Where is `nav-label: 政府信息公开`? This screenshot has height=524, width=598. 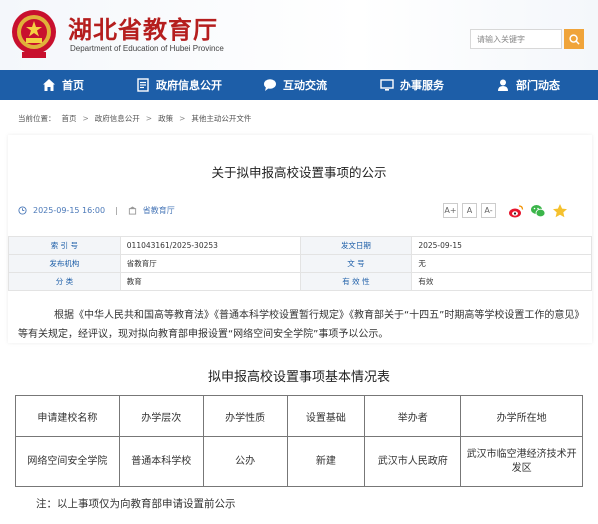
nav-label: 政府信息公开 is located at coordinates (189, 85).